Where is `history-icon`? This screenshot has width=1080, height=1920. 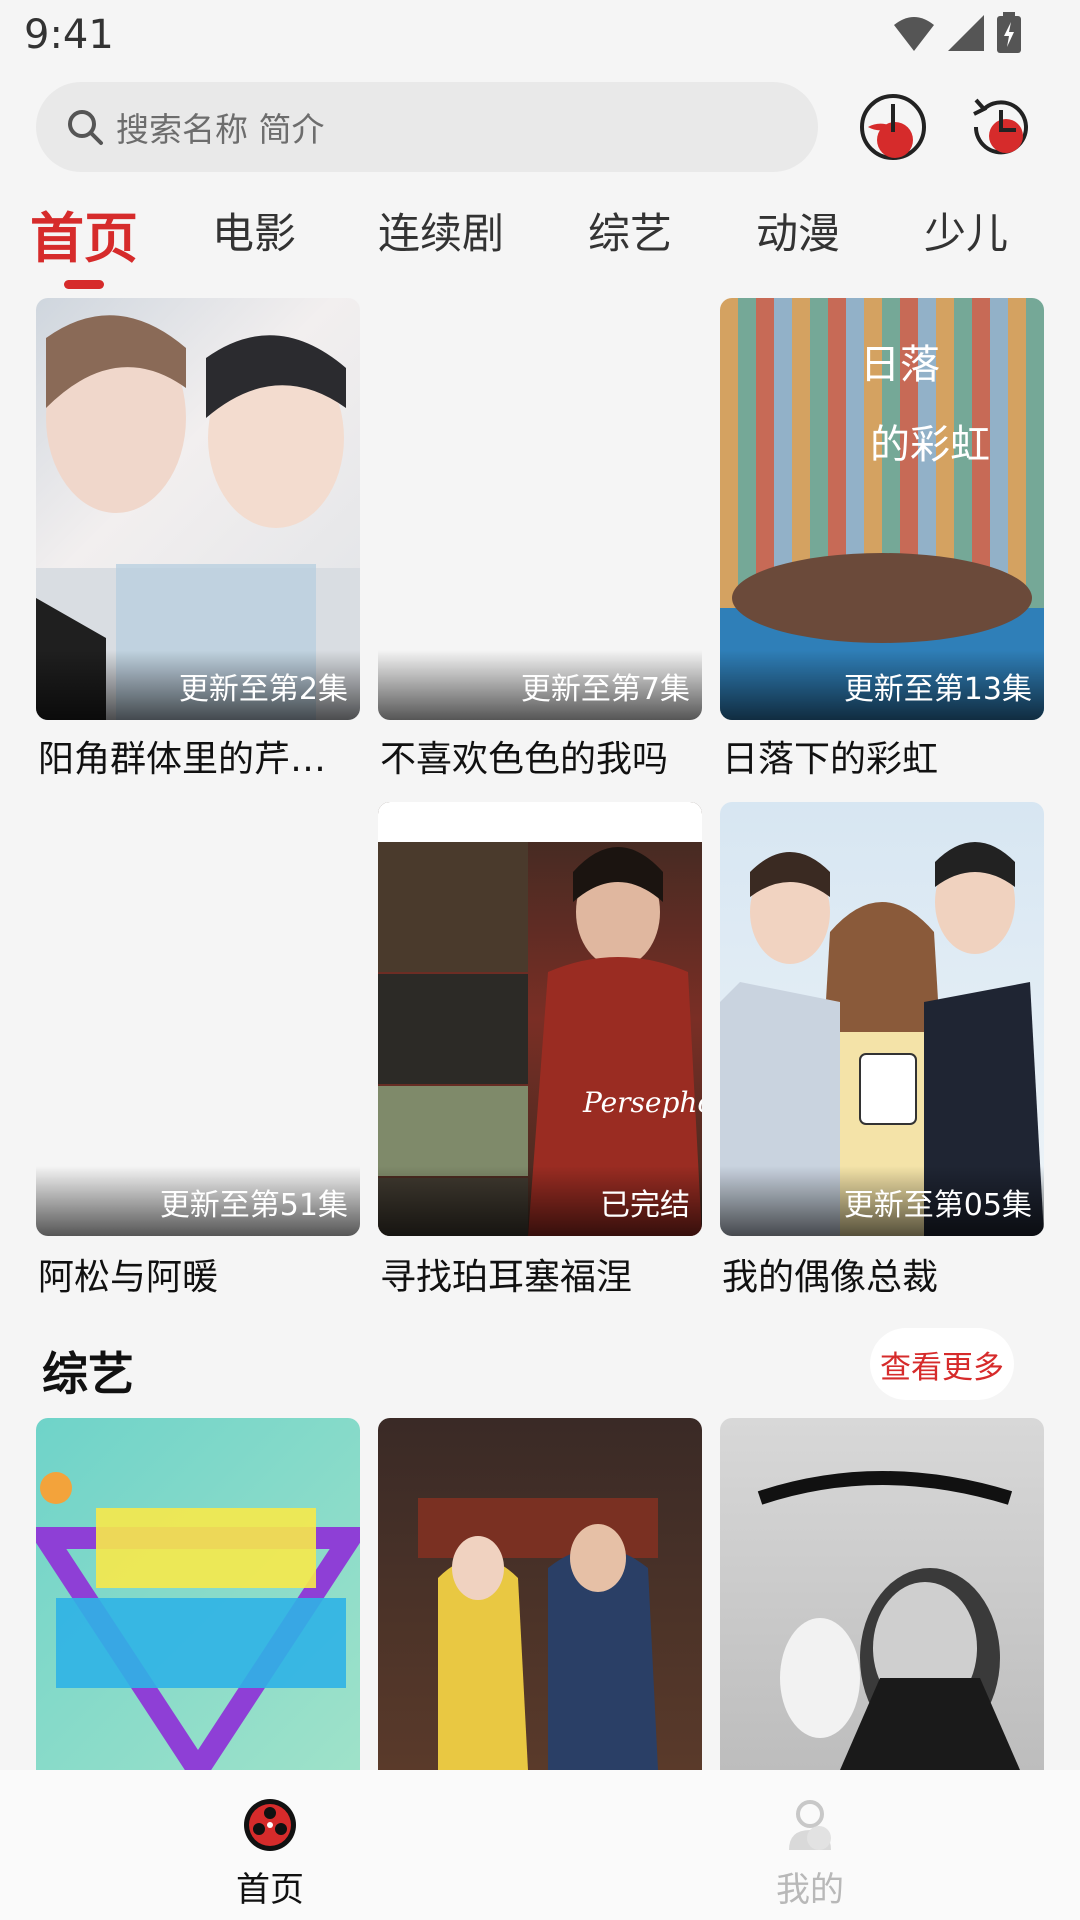 history-icon is located at coordinates (1001, 127).